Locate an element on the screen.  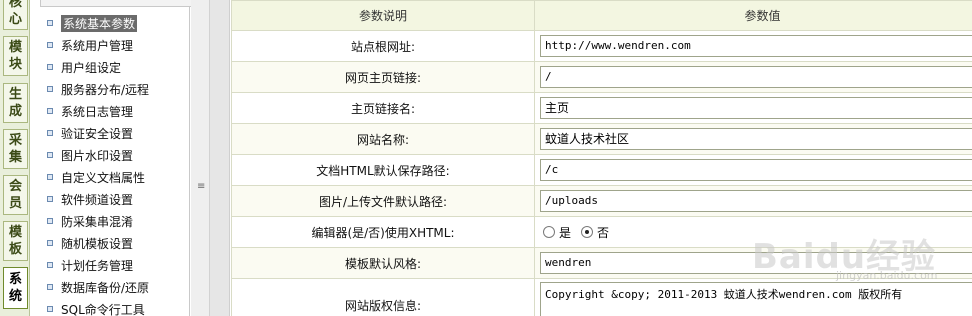
homepage-link-field: / is located at coordinates (756, 77).